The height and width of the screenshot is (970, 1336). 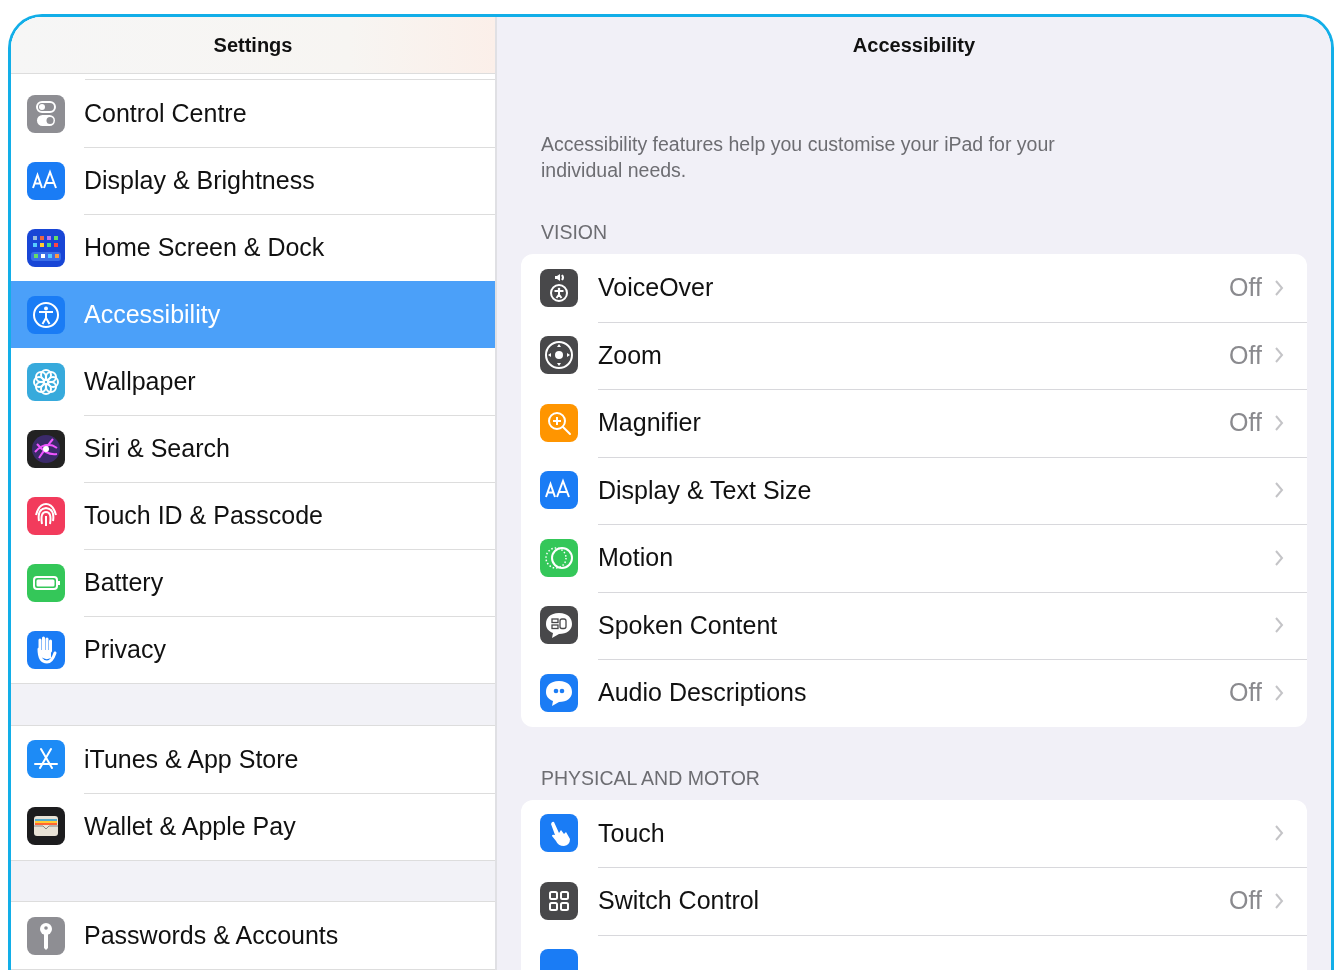 I want to click on key-icon, so click(x=46, y=935).